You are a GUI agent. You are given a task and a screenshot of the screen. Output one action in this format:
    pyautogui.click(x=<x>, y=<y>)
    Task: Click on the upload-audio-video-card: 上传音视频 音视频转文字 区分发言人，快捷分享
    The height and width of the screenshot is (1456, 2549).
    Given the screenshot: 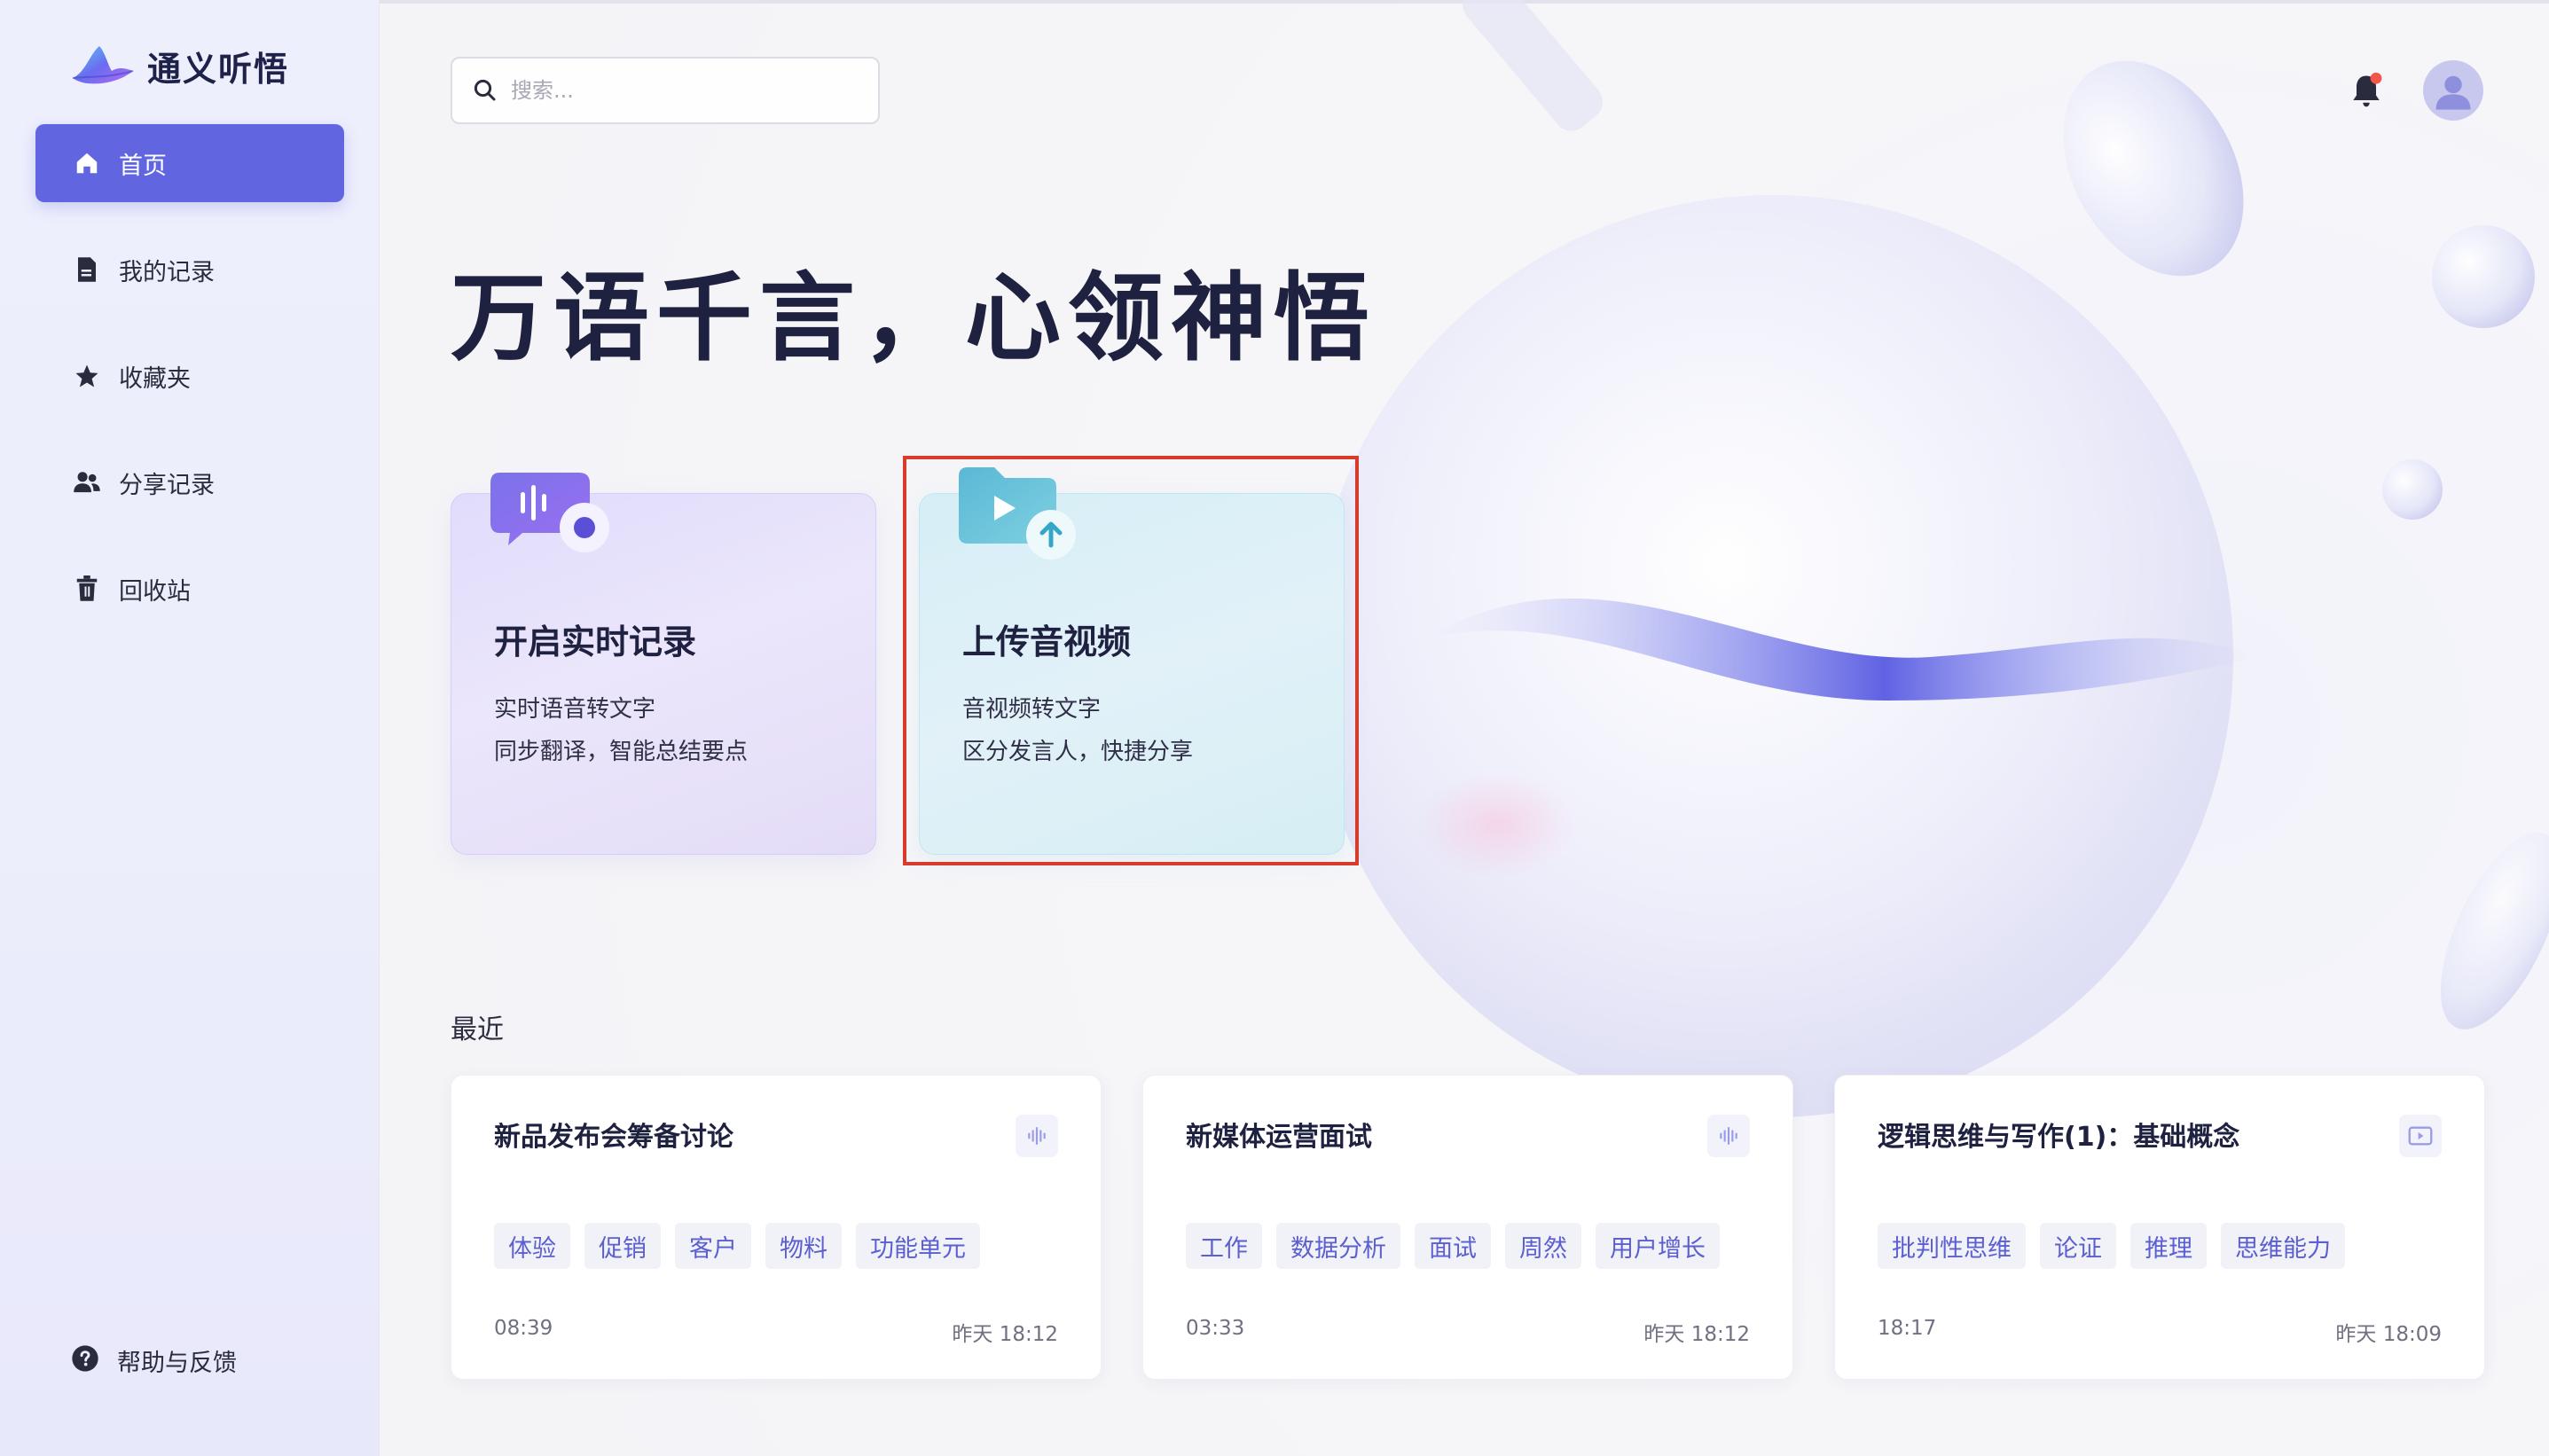 What is the action you would take?
    pyautogui.click(x=1132, y=661)
    